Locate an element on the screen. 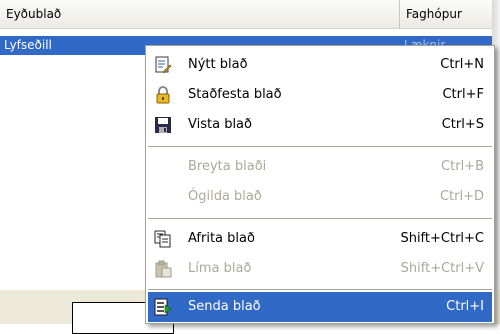 Image resolution: width=500 pixels, height=334 pixels. menu-item-send-sheet: Senda blað Ctrl+I is located at coordinates (320, 307).